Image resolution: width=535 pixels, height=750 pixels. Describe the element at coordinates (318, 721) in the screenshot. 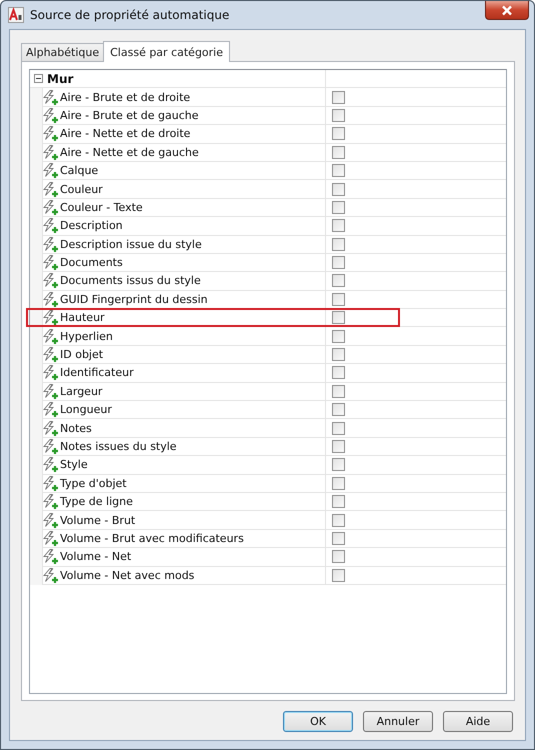

I see `dialog-button: OK` at that location.